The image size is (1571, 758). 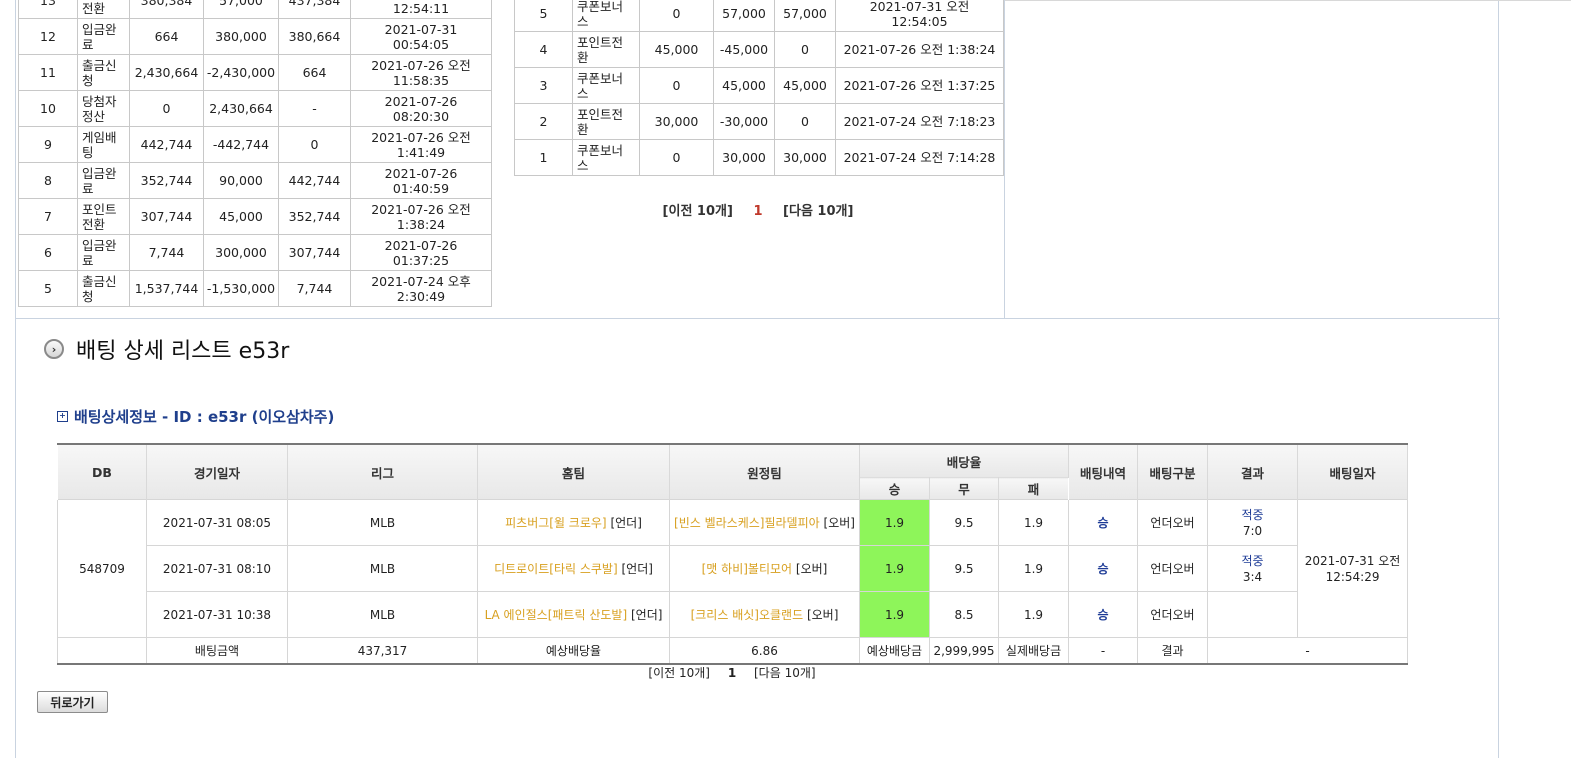 What do you see at coordinates (894, 614) in the screenshot?
I see `odds-win: 1.9` at bounding box center [894, 614].